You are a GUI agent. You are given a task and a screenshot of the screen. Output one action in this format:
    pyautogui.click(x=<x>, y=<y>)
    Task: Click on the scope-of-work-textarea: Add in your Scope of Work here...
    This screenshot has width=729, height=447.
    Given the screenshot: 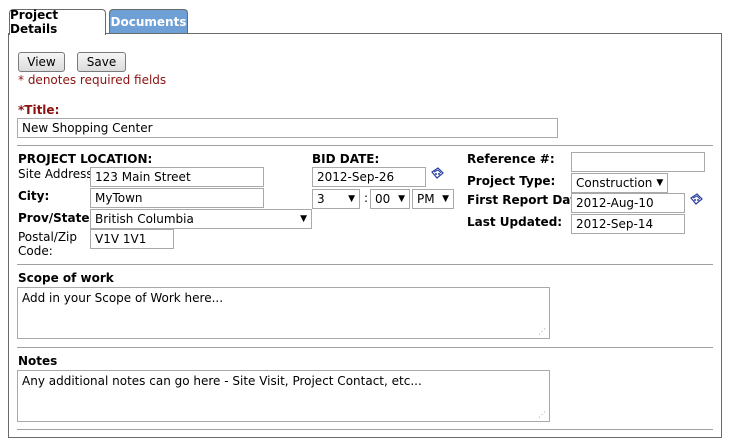 What is the action you would take?
    pyautogui.click(x=283, y=313)
    